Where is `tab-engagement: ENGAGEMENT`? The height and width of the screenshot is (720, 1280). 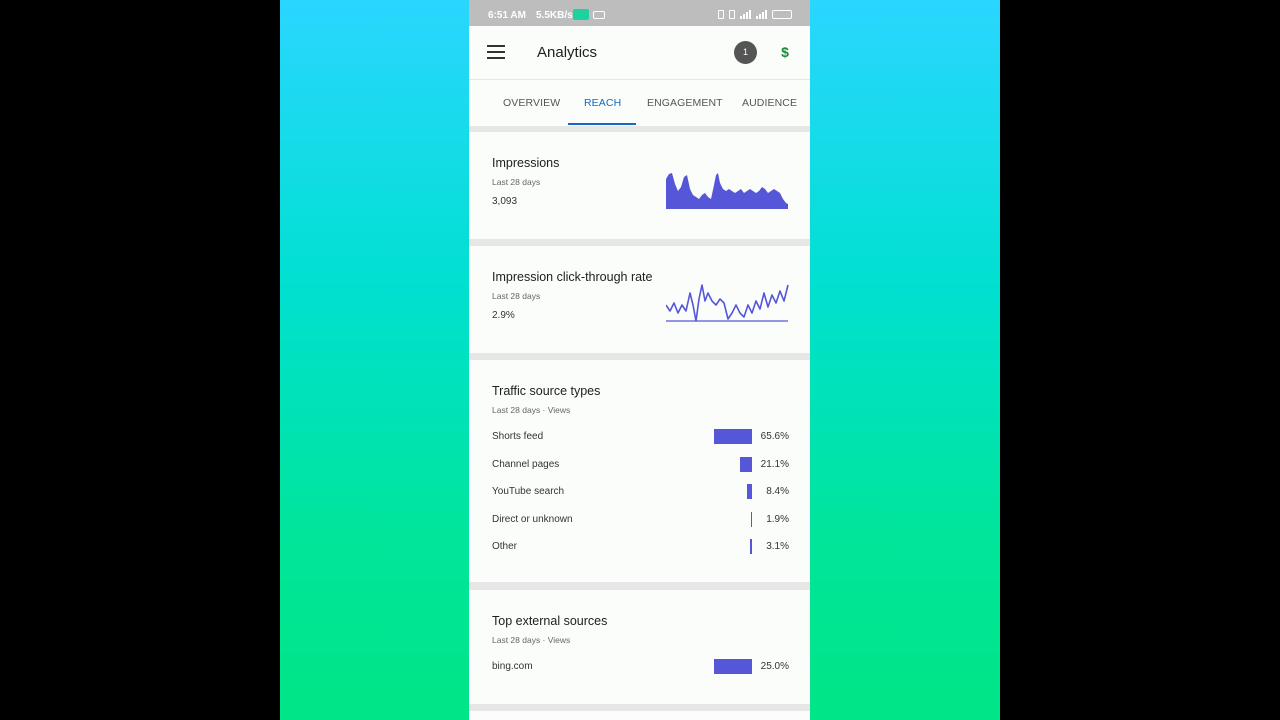 tab-engagement: ENGAGEMENT is located at coordinates (685, 103).